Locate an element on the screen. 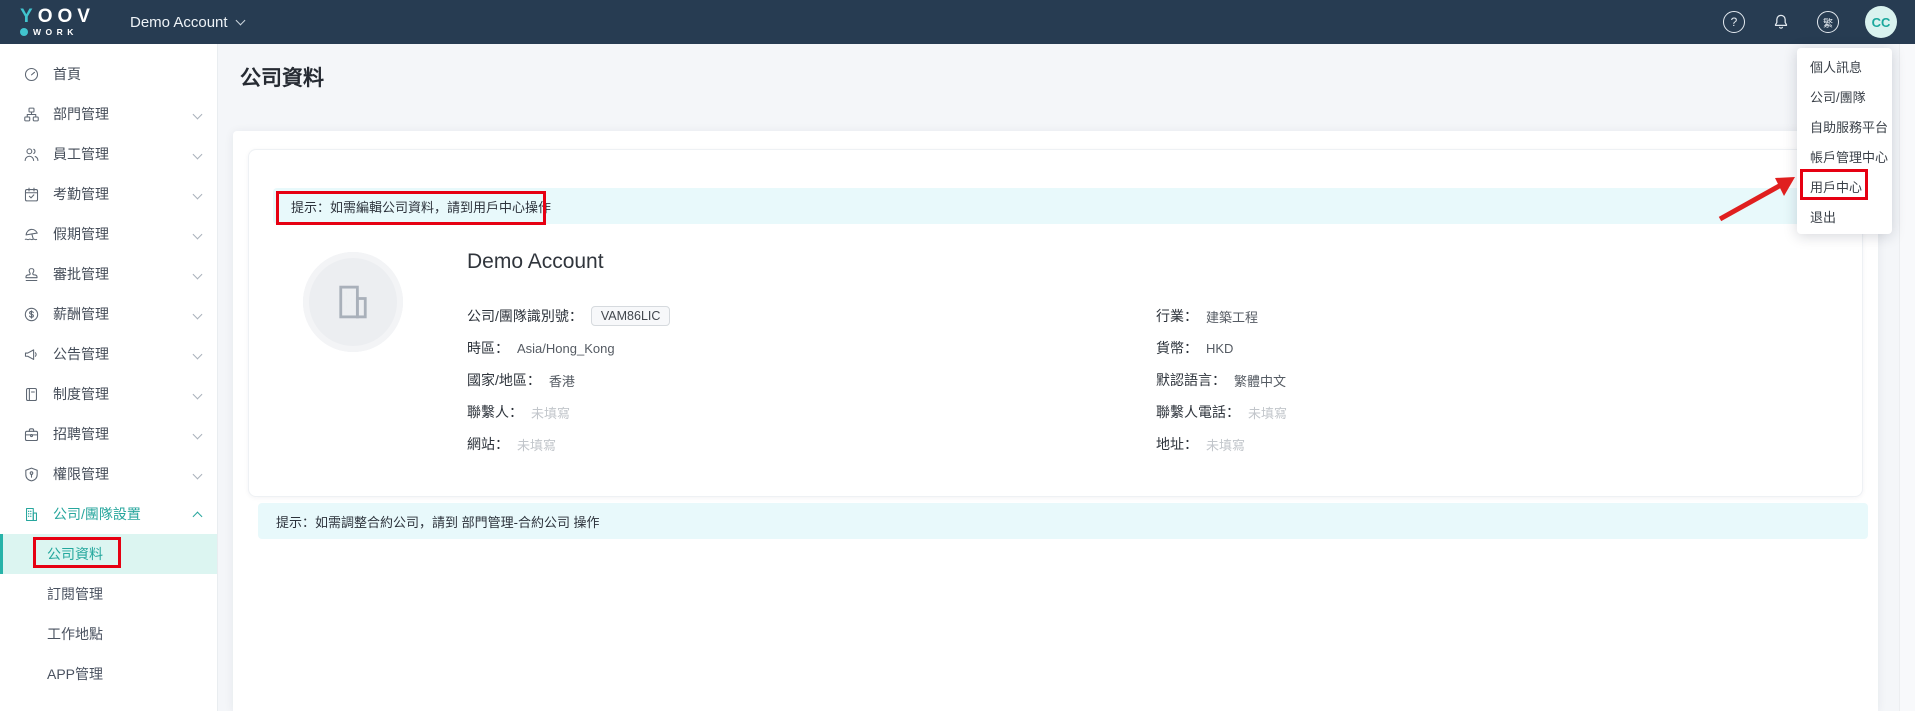 The height and width of the screenshot is (711, 1915). company-id-badge: VAM86LIC is located at coordinates (630, 316).